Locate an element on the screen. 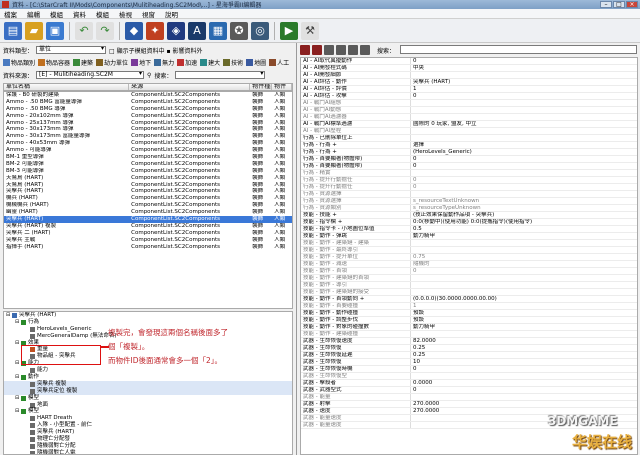  menu-item: 檔案 is located at coordinates (10, 14).